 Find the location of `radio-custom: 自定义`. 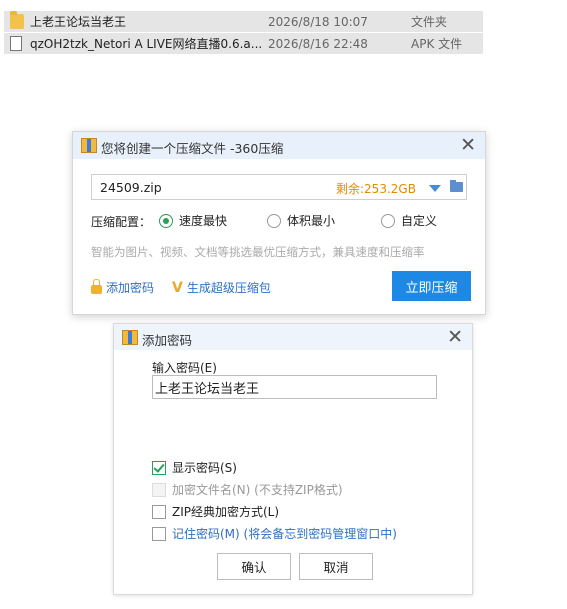

radio-custom: 自定义 is located at coordinates (409, 220).